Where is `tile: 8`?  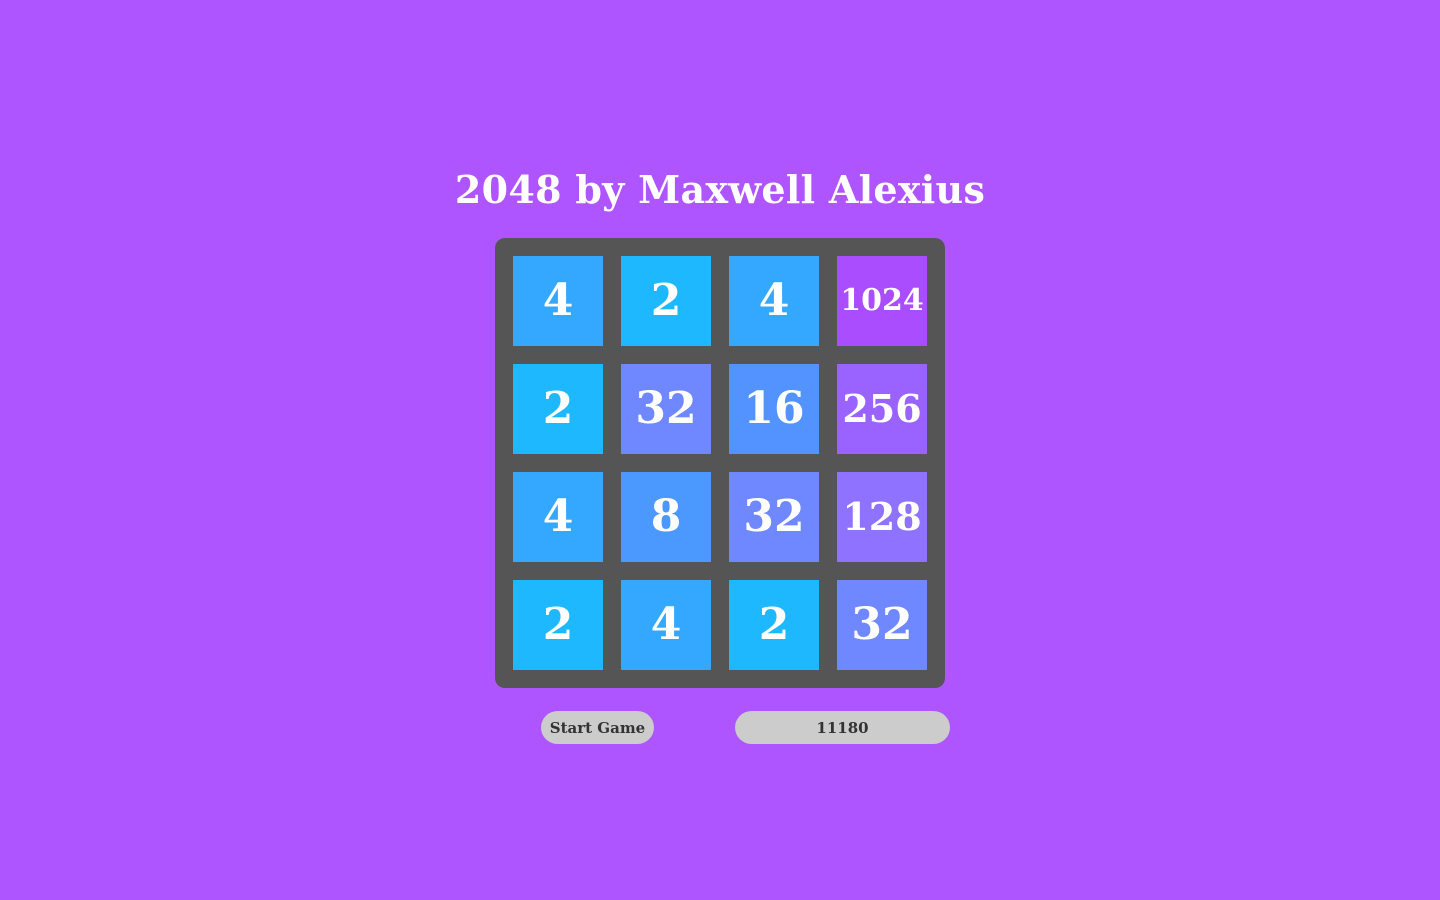 tile: 8 is located at coordinates (666, 517).